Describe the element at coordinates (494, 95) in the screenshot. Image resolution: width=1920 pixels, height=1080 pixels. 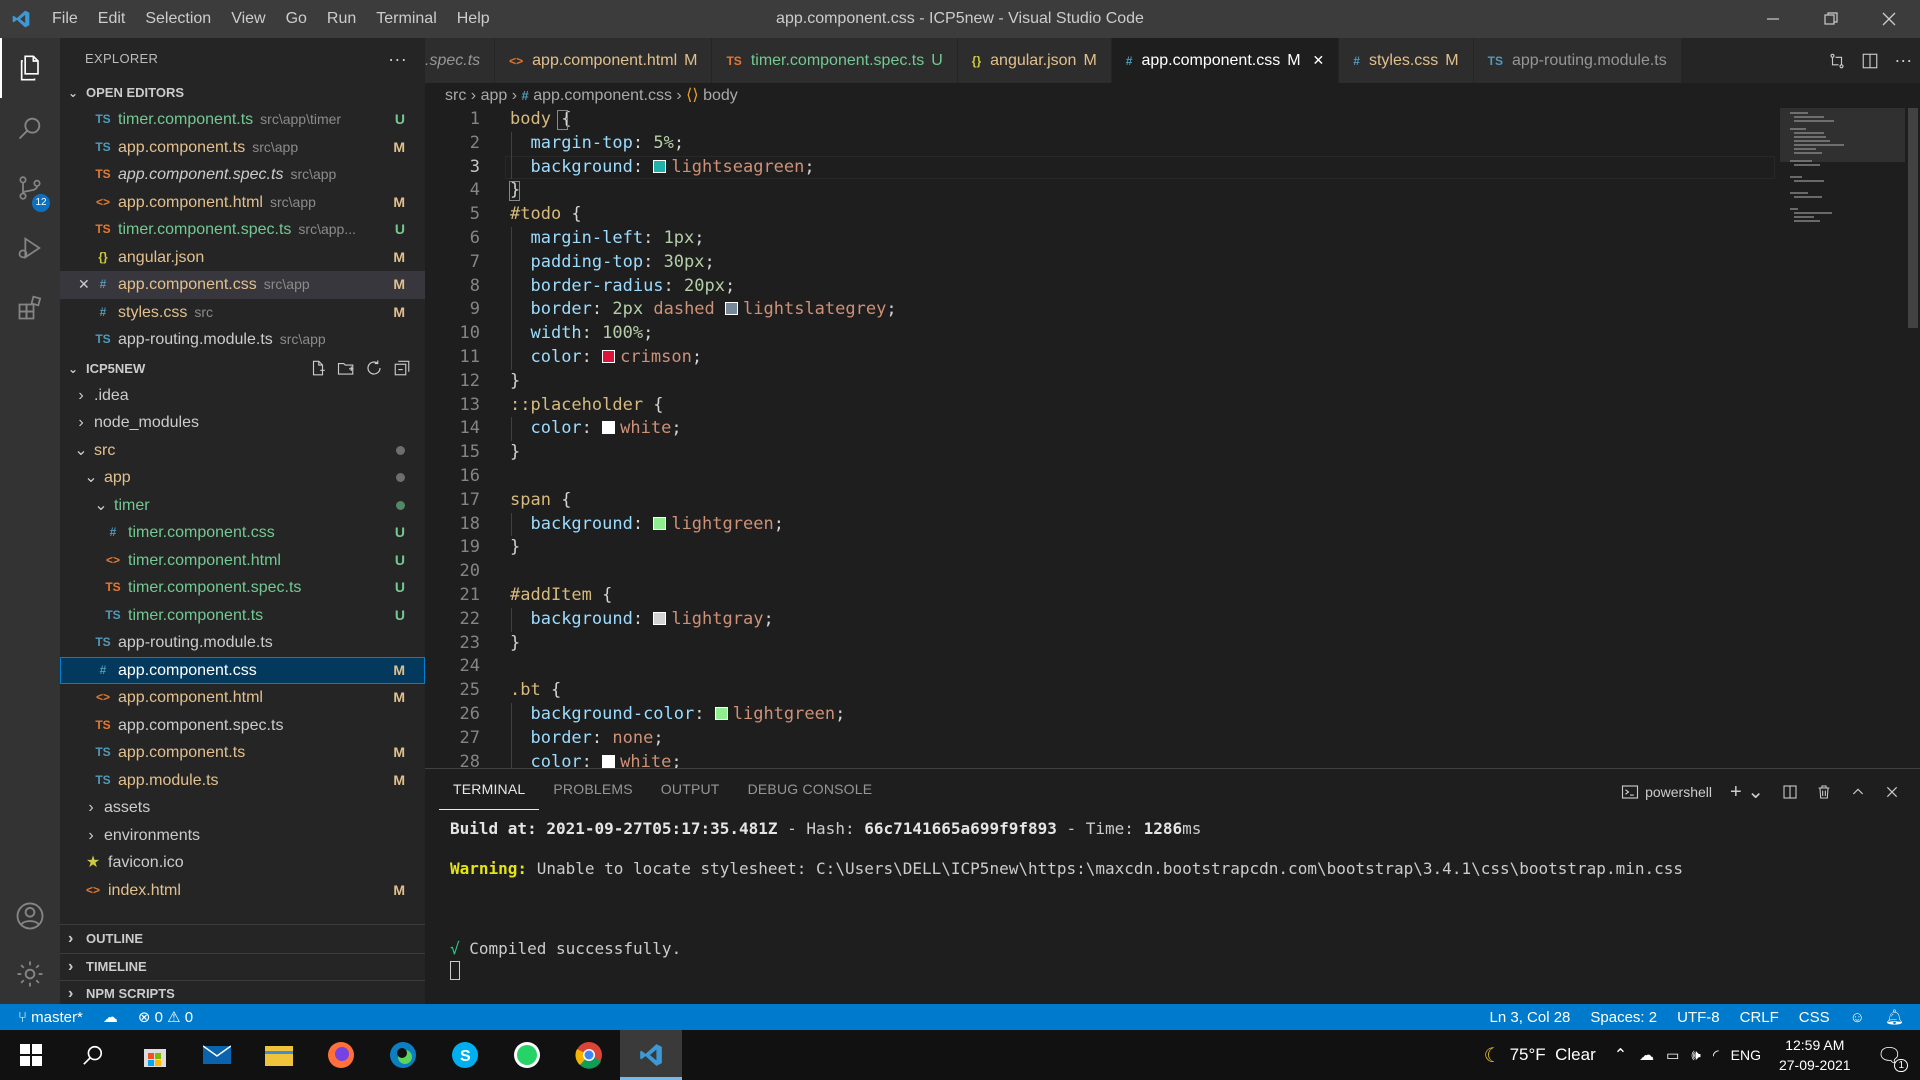
I see `breadcrumb-app: app` at that location.